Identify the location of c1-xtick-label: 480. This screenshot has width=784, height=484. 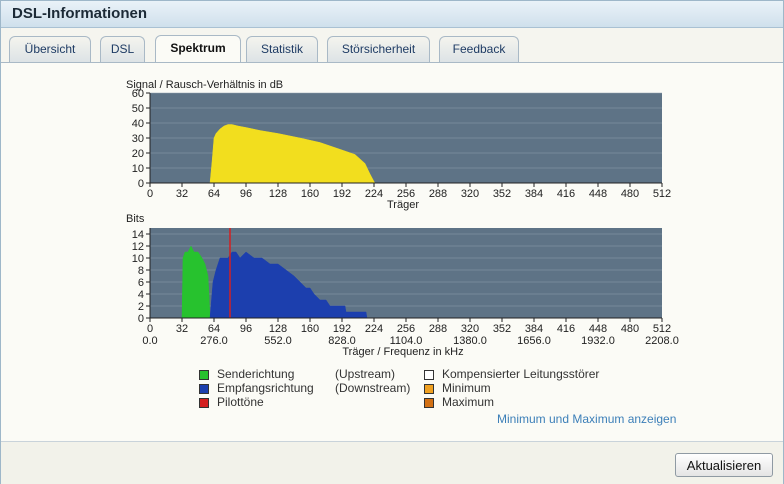
(630, 194).